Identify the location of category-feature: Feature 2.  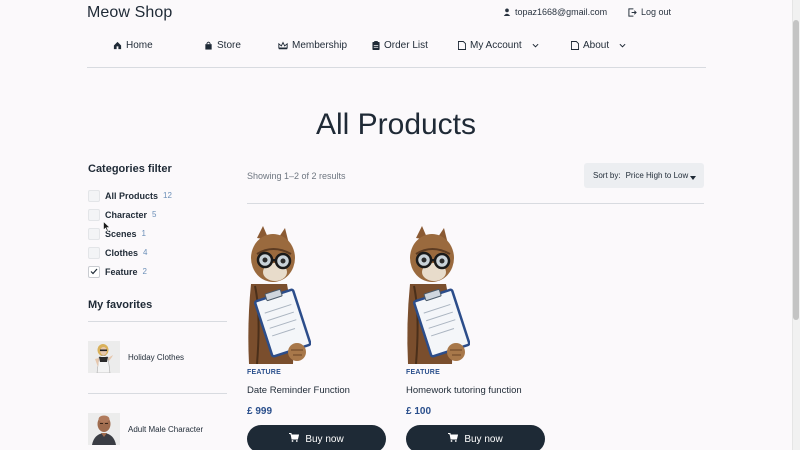
(130, 271).